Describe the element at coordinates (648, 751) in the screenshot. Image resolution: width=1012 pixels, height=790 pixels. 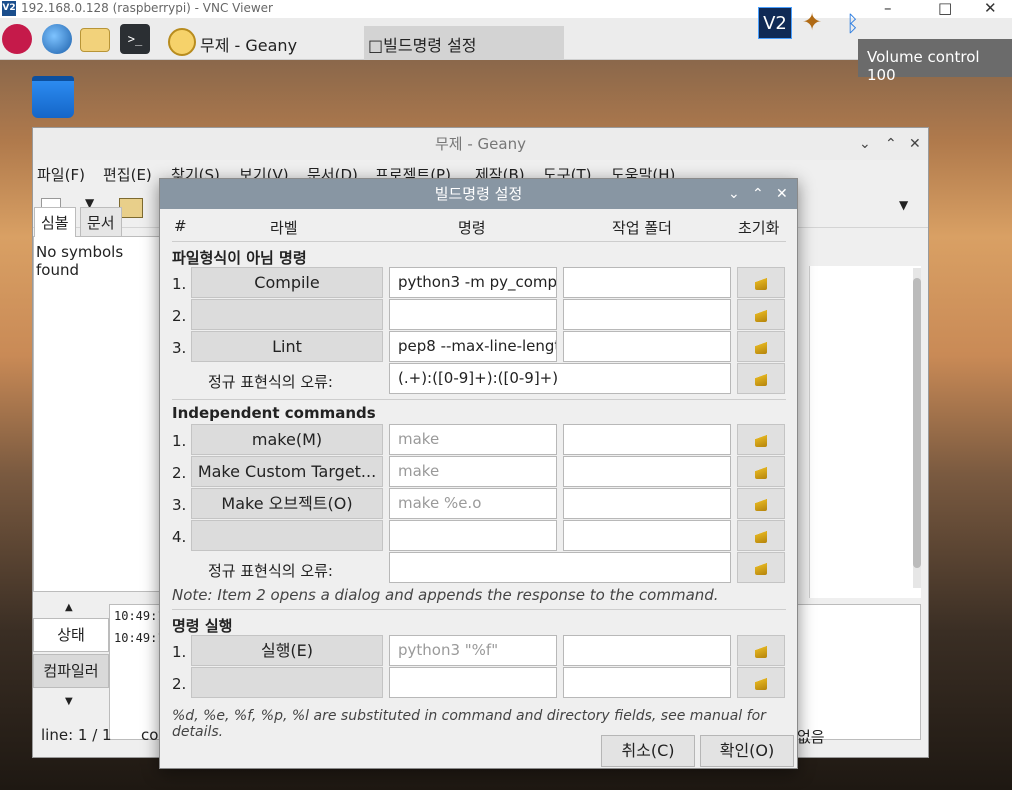
I see `cancel-button: 취소(C)` at that location.